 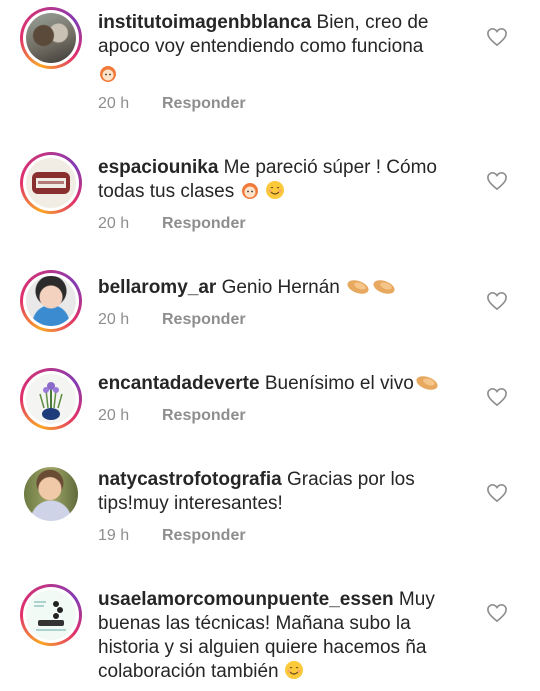 What do you see at coordinates (336, 383) in the screenshot?
I see `comment-body: Buenísimo el vivo` at bounding box center [336, 383].